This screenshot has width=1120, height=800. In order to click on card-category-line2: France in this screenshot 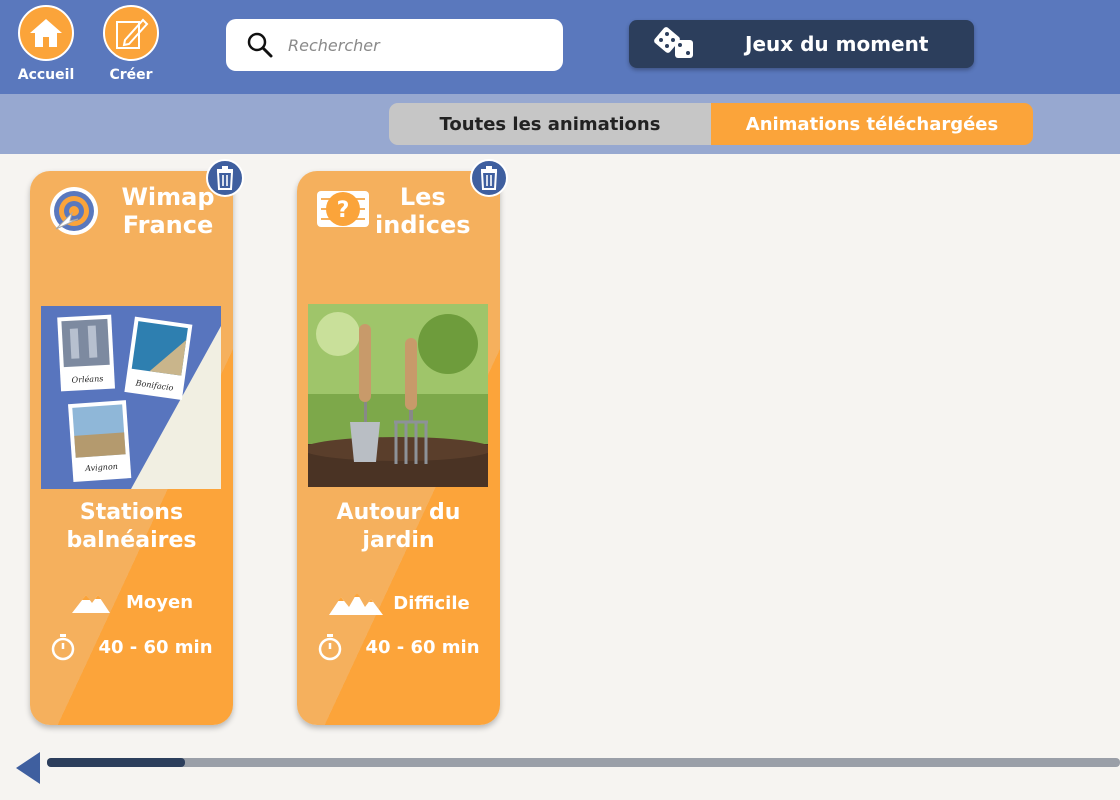, I will do `click(168, 225)`.